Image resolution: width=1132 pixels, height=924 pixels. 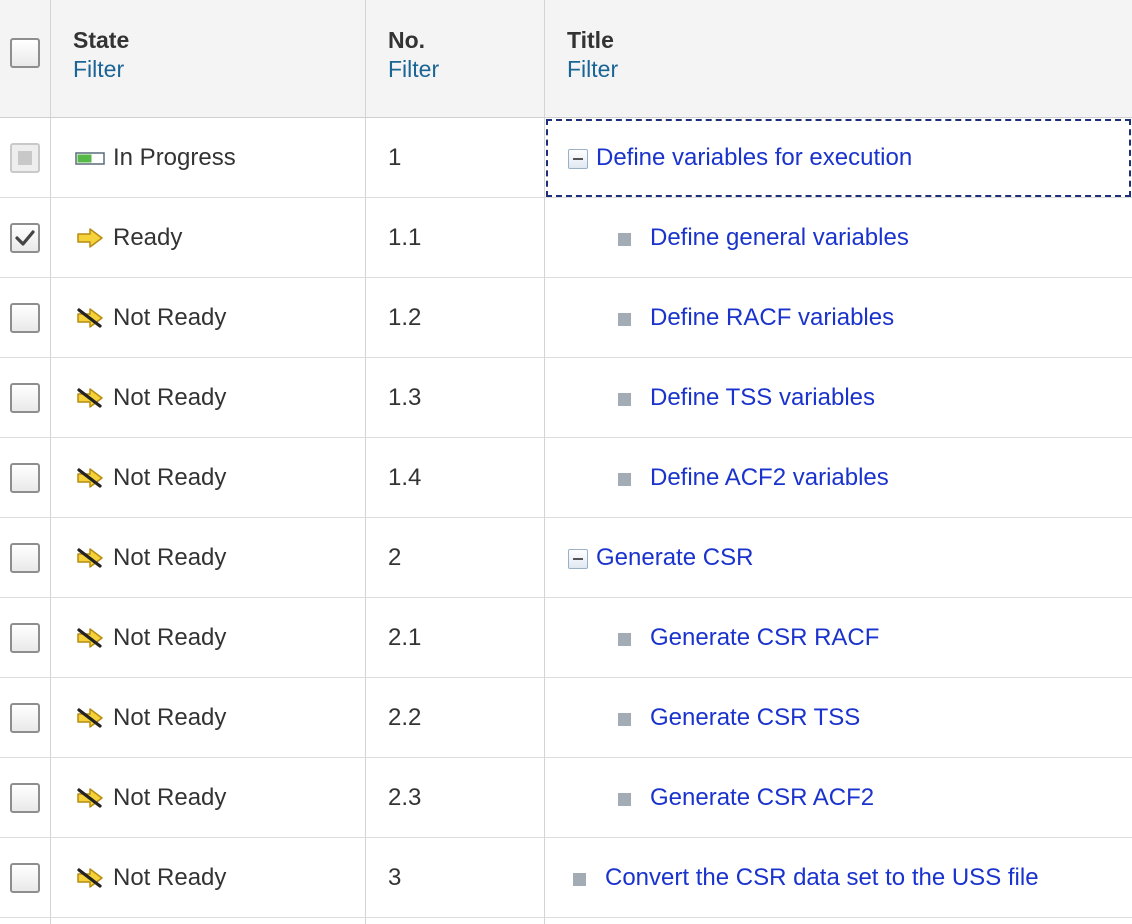 I want to click on row-title-cell: Define general variables, so click(x=838, y=238).